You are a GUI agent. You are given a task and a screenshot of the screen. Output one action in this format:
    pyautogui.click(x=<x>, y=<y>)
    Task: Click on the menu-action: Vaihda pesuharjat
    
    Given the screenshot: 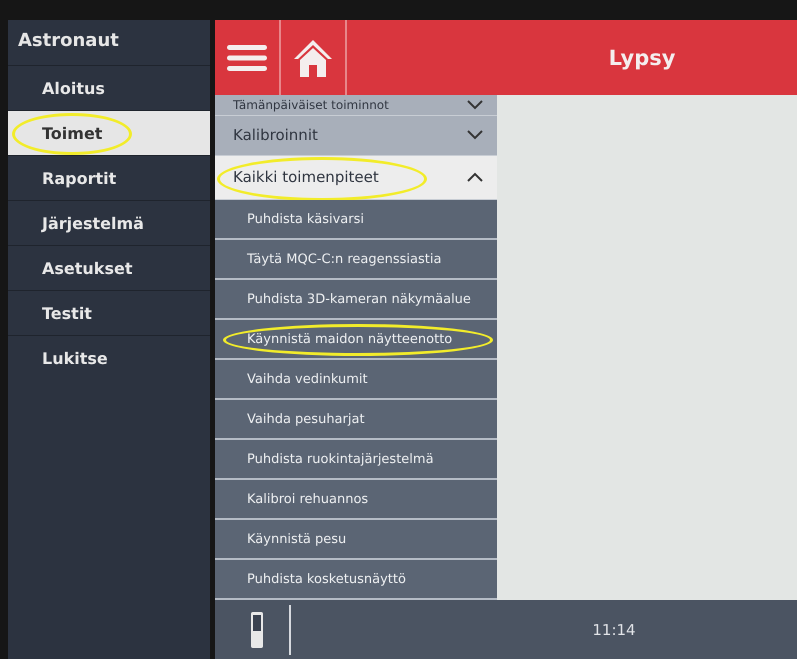 What is the action you would take?
    pyautogui.click(x=356, y=420)
    